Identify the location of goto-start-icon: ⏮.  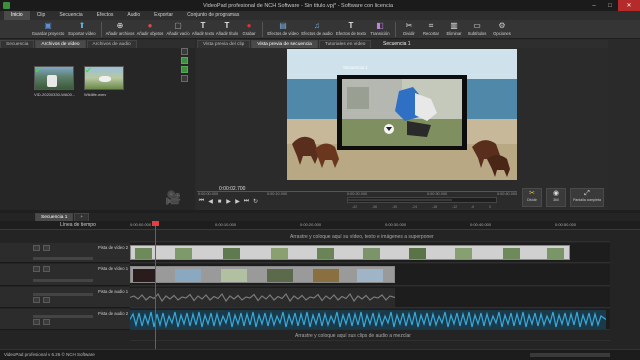
(201, 201).